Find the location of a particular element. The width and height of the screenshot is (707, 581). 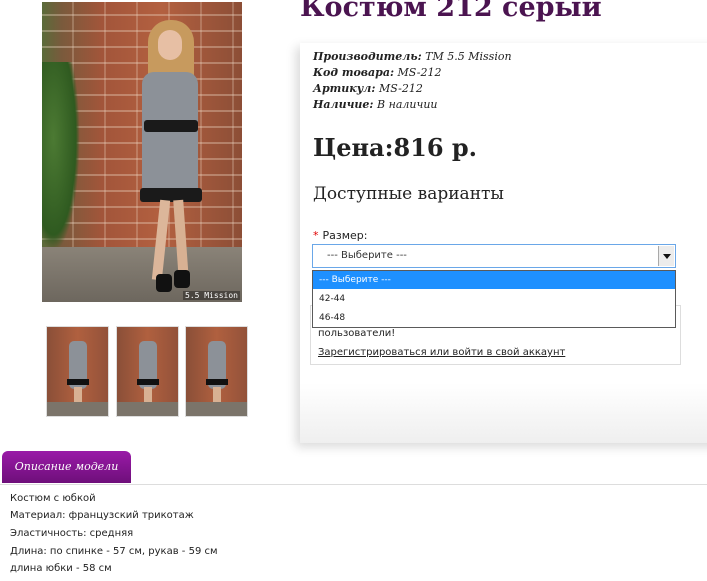

size-option-46-48: 46-48 is located at coordinates (494, 318).